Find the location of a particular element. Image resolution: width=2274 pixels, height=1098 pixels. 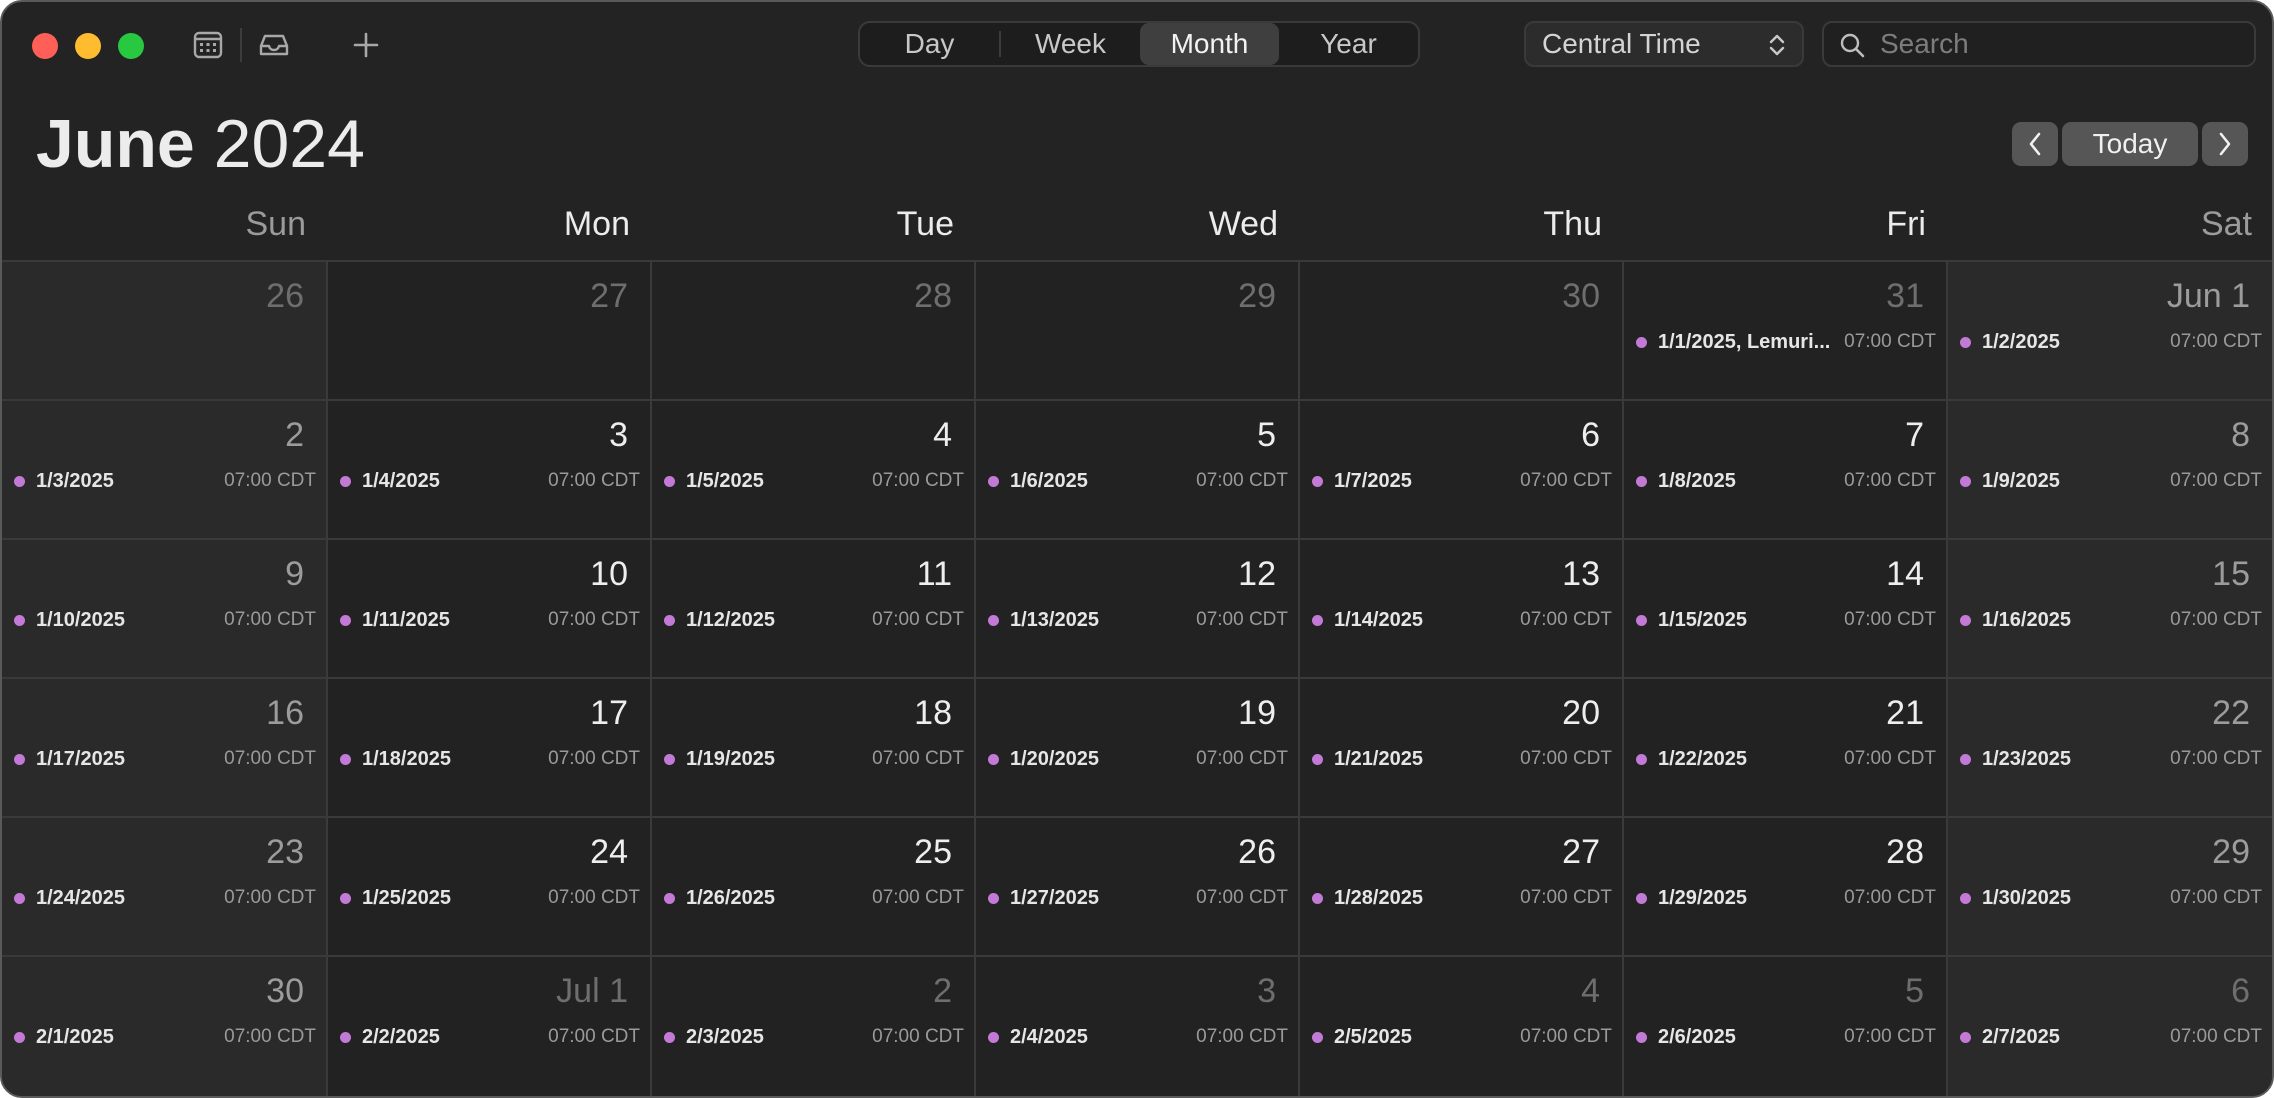

day-cell: 2 2/3/2025 07:00 CDT is located at coordinates (812, 1025).